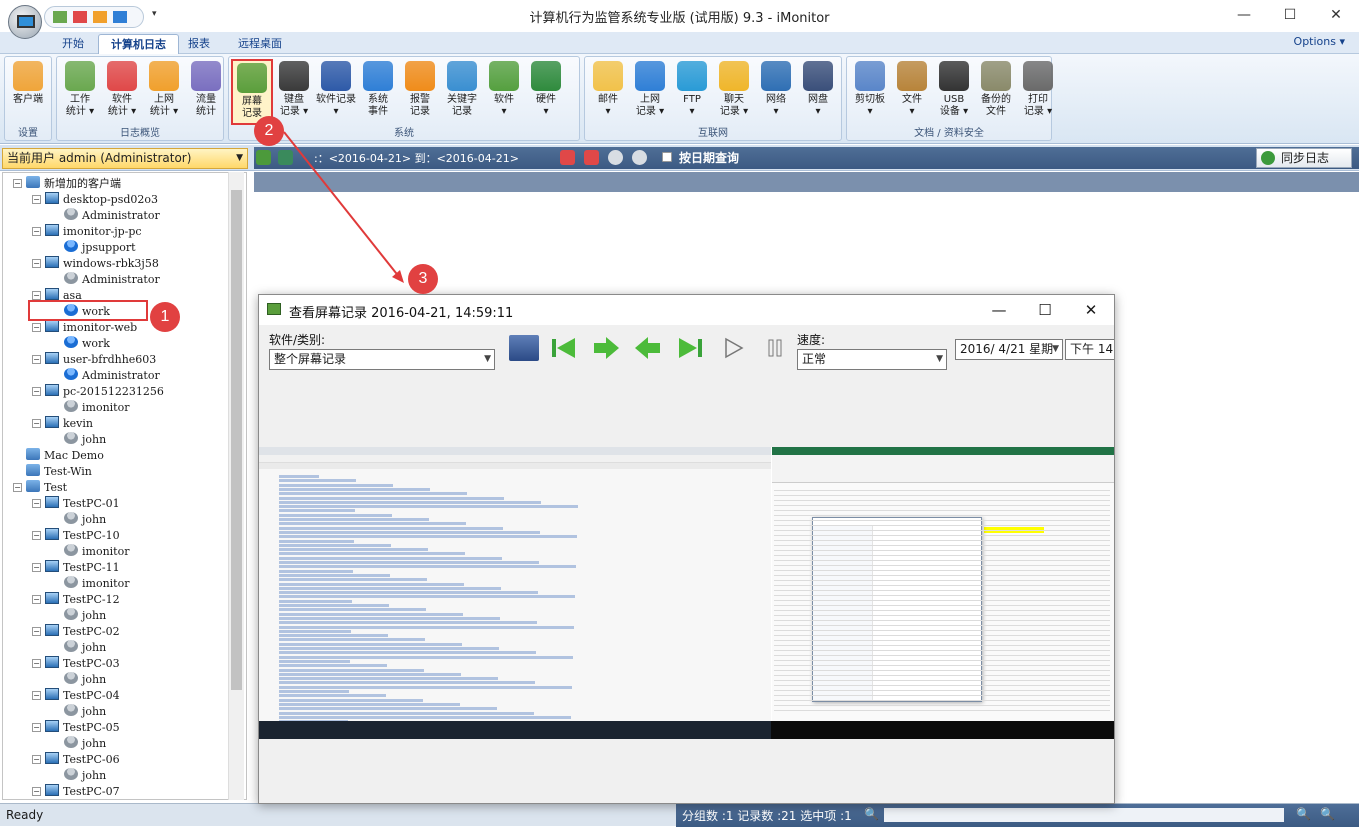 The image size is (1359, 827). I want to click on tree-item: − 新增加的客户端, so click(67, 184).